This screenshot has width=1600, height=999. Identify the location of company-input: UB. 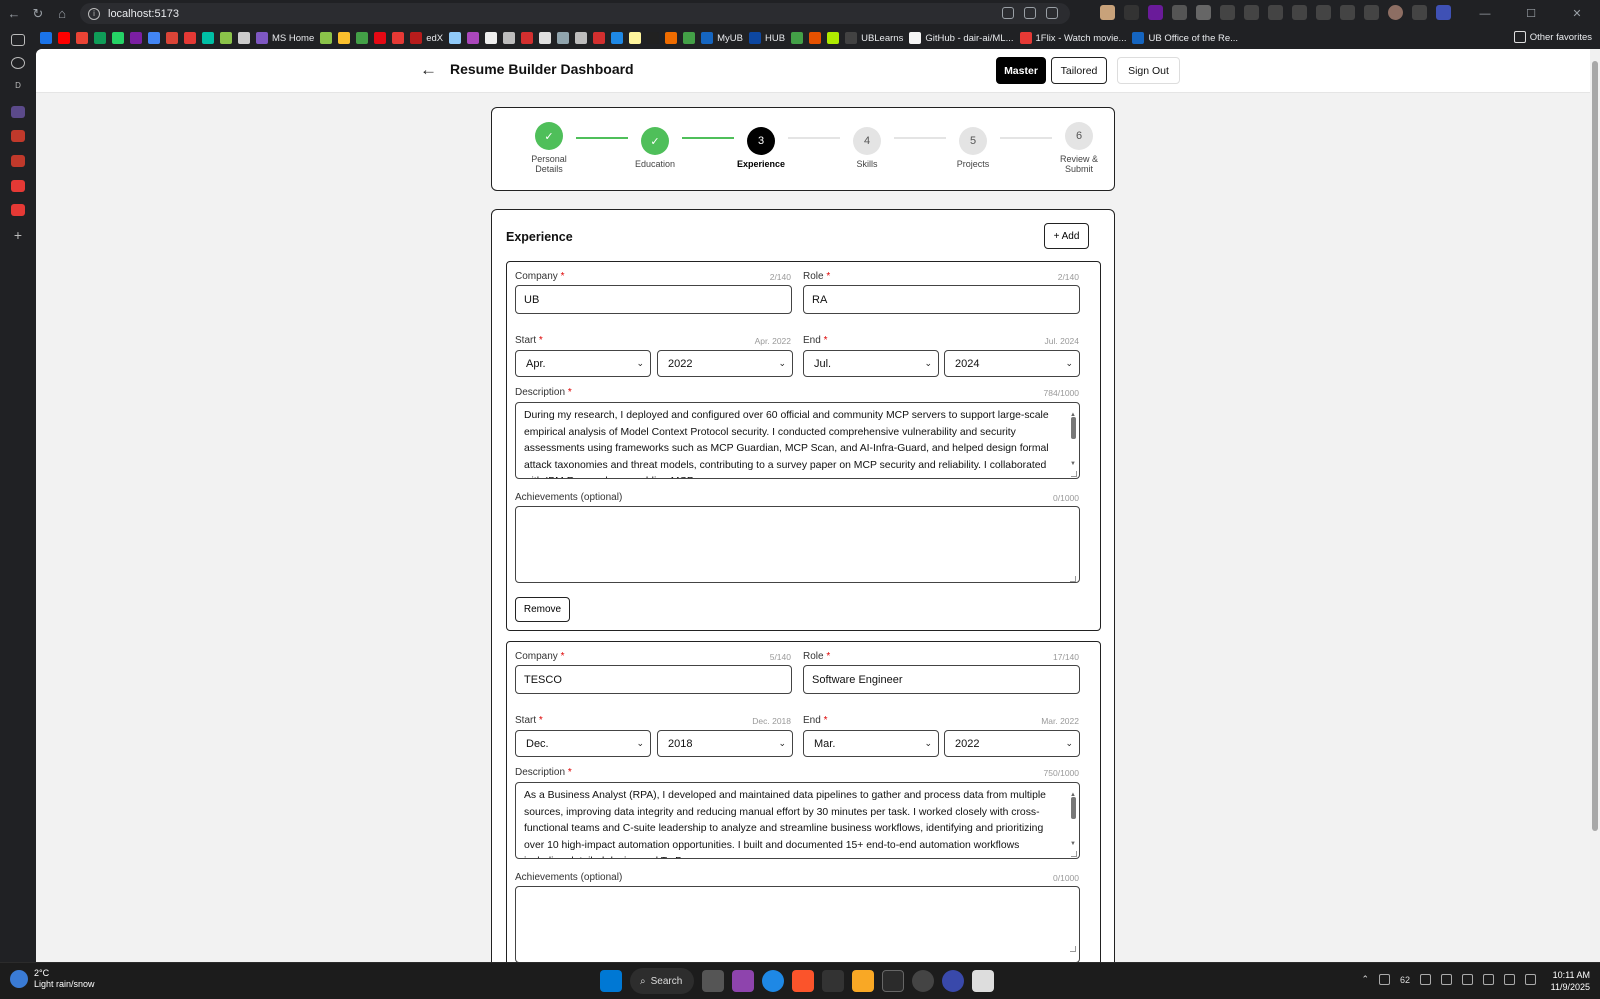
(653, 299).